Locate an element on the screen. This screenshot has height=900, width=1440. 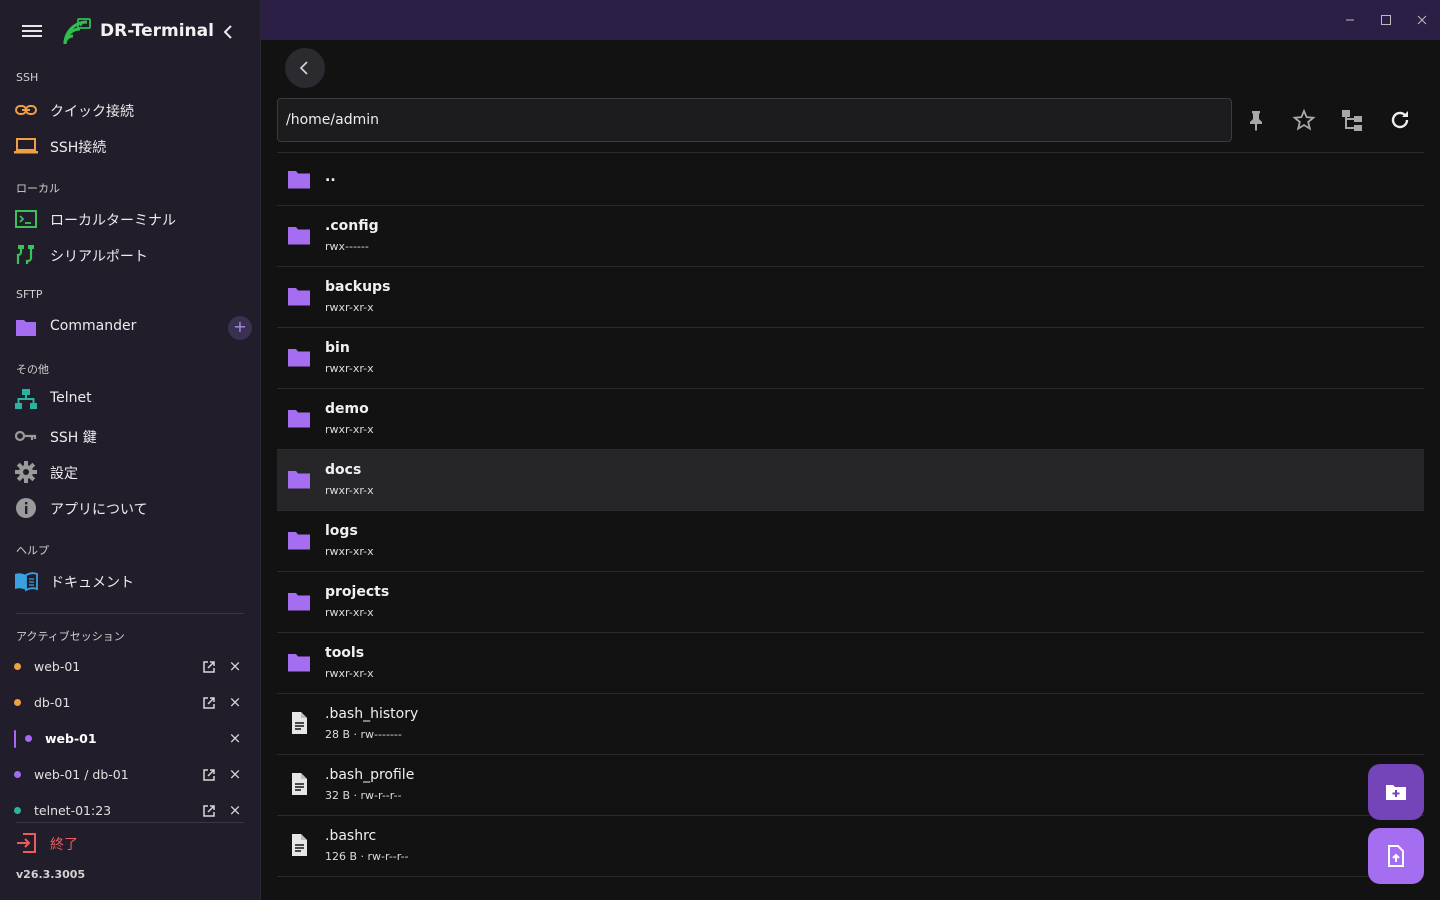
entry-name: demo is located at coordinates (347, 409).